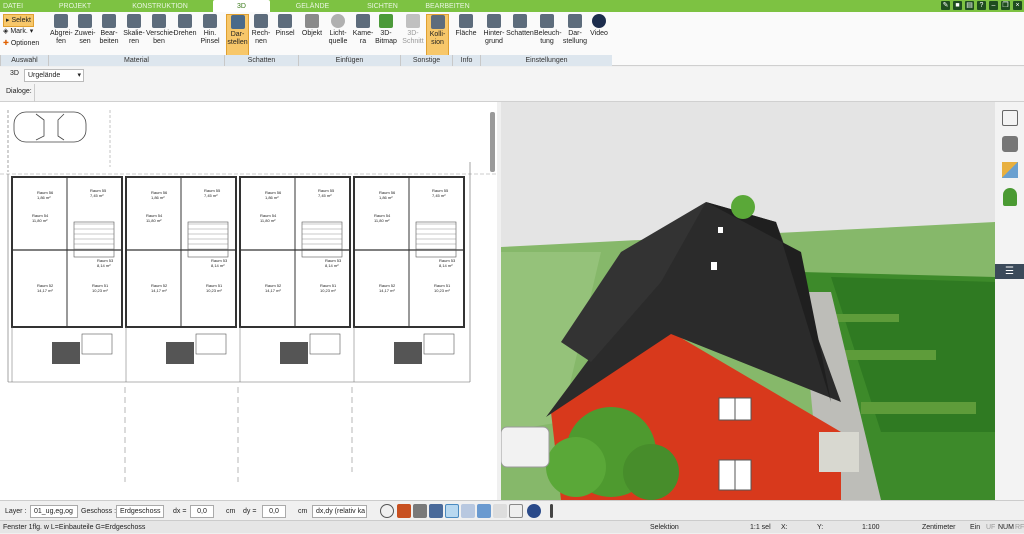 This screenshot has height=534, width=1024. What do you see at coordinates (285, 21) in the screenshot?
I see `paint-icon` at bounding box center [285, 21].